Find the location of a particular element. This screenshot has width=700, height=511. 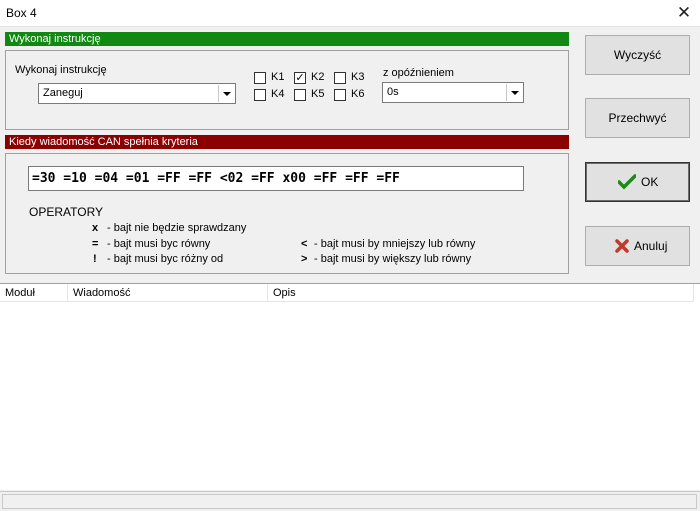

column-header-description: Opis is located at coordinates (481, 293).